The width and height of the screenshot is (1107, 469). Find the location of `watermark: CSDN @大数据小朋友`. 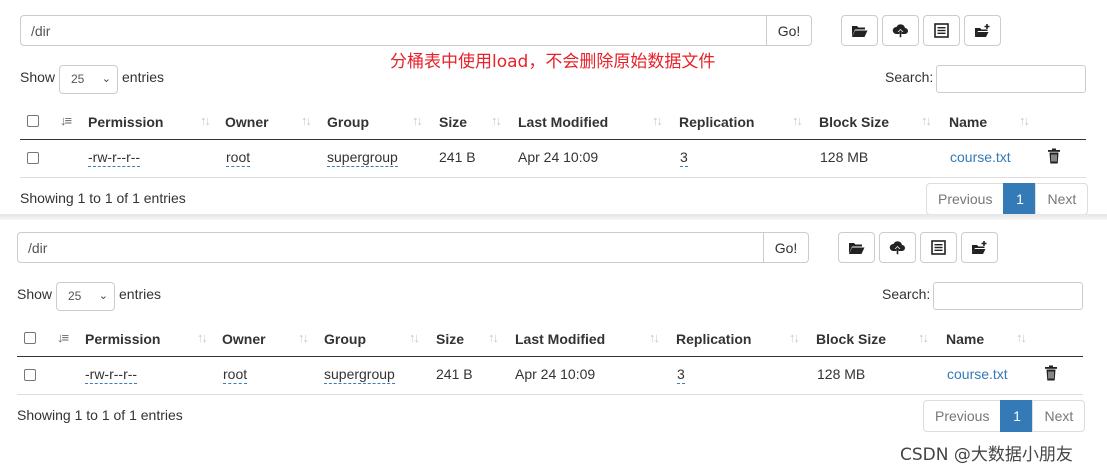

watermark: CSDN @大数据小朋友 is located at coordinates (986, 455).